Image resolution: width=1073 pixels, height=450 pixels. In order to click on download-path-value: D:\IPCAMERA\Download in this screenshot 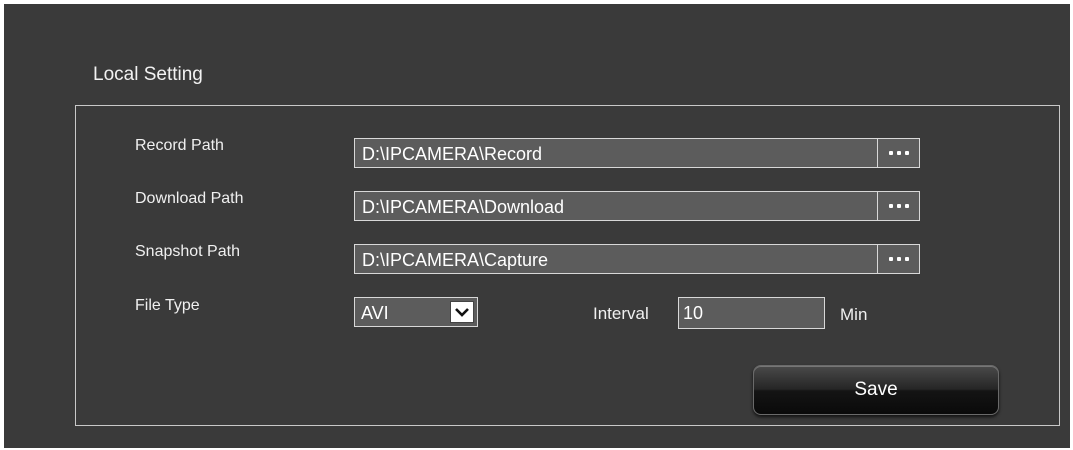, I will do `click(463, 207)`.